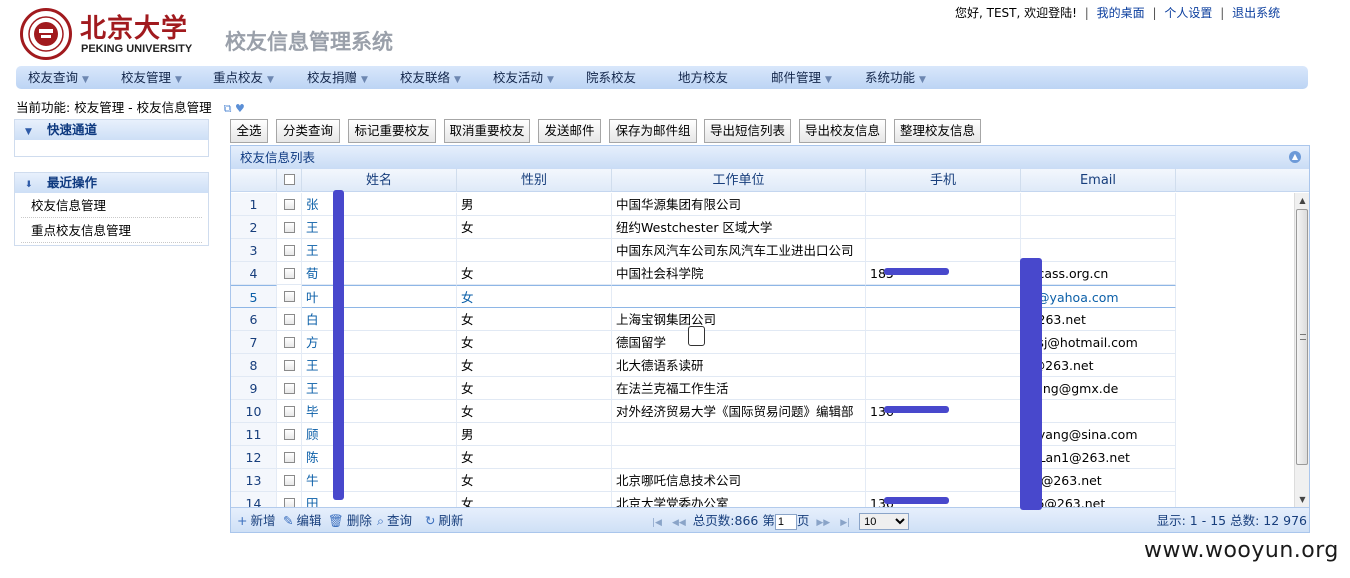 This screenshot has height=578, width=1350. What do you see at coordinates (1302, 499) in the screenshot?
I see `scroll-down-icon: ▼` at bounding box center [1302, 499].